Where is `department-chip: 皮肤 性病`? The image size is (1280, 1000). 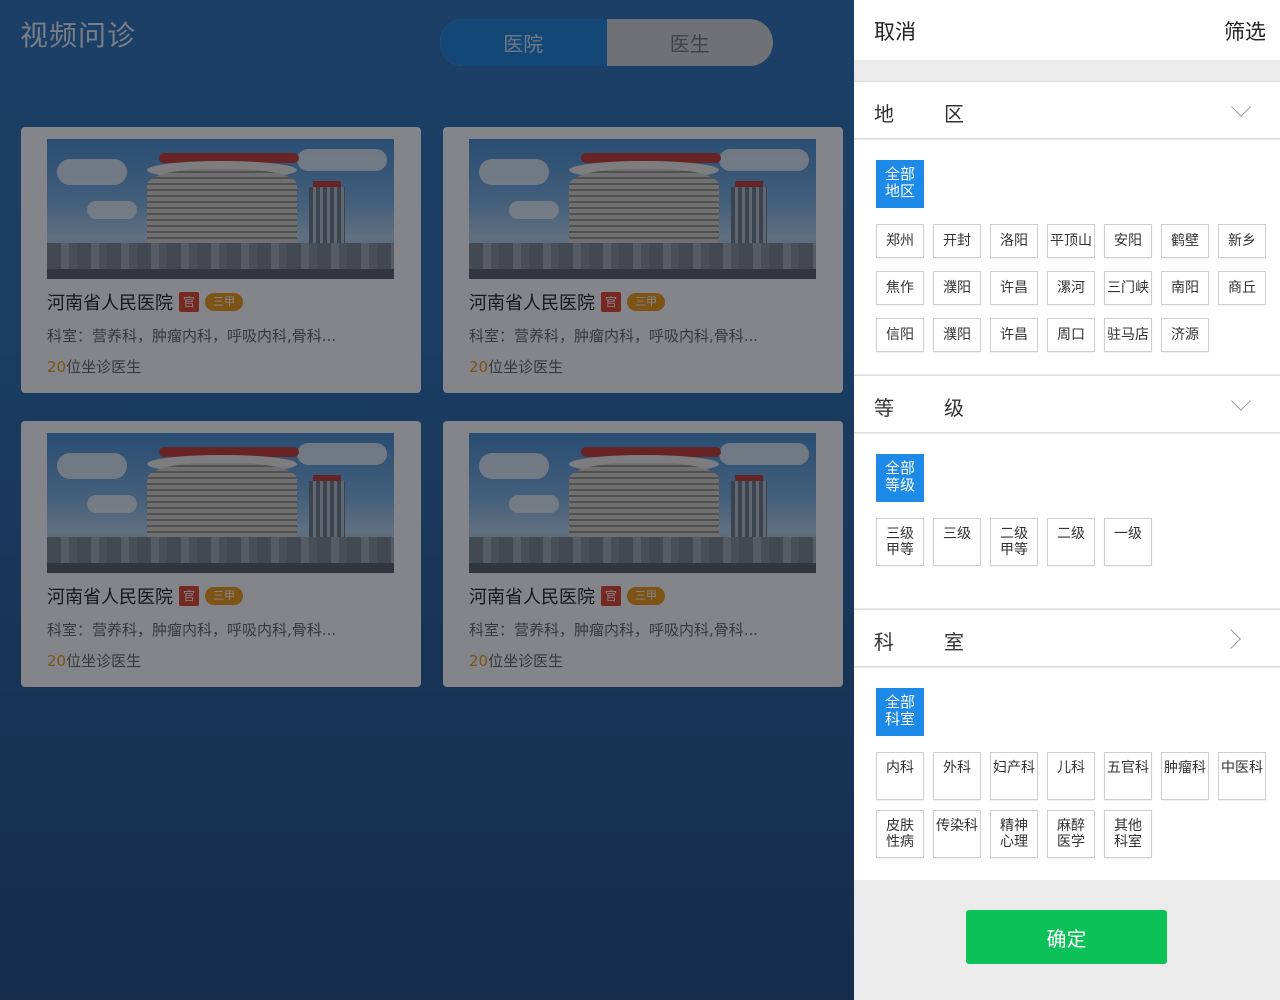 department-chip: 皮肤 性病 is located at coordinates (900, 834).